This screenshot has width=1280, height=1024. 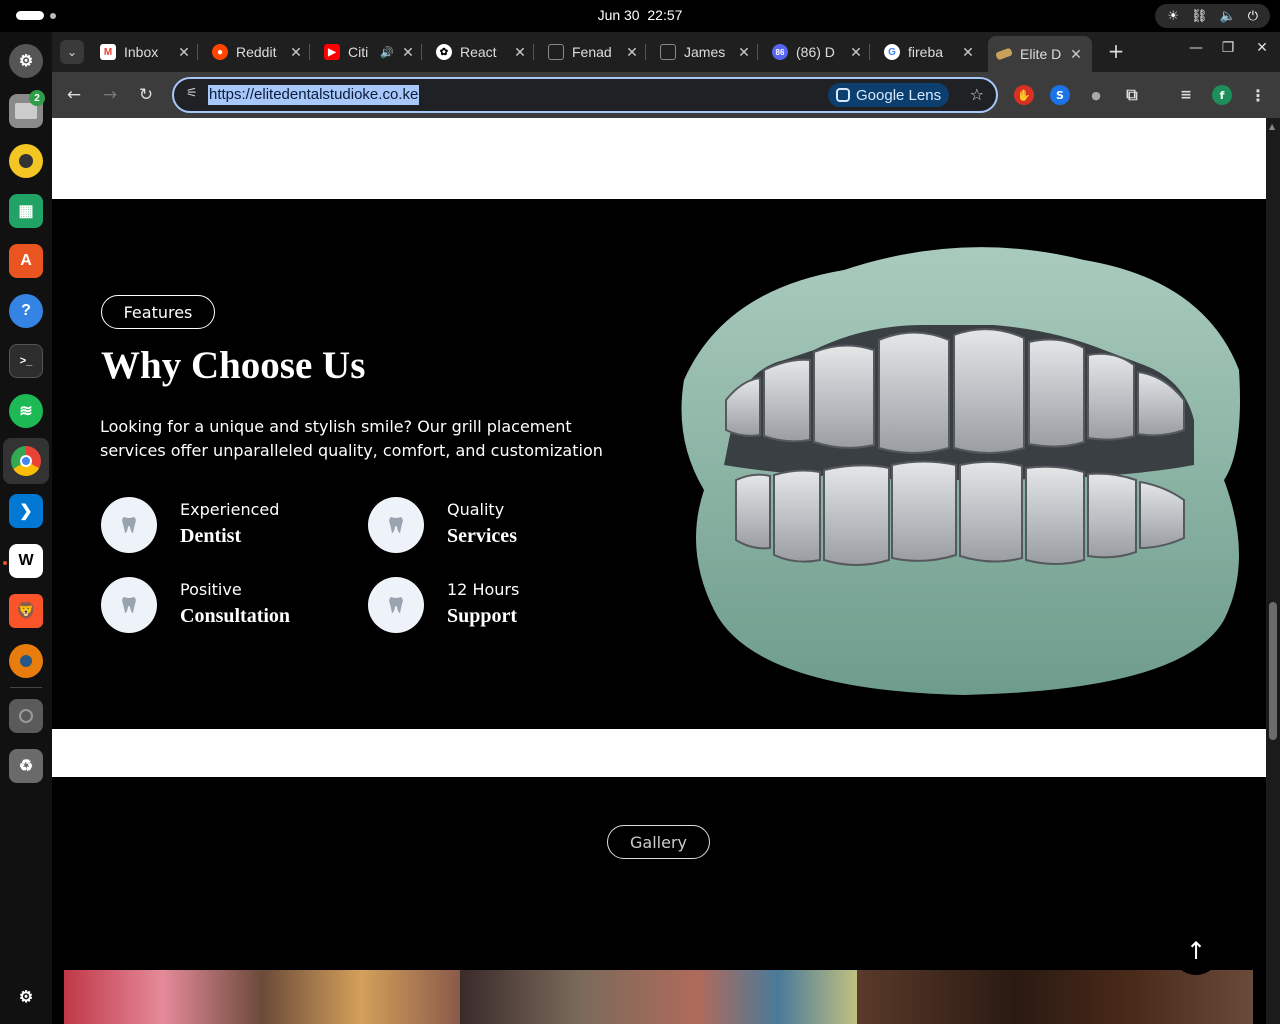 I want to click on page-scrollbar: ▲, so click(x=1273, y=571).